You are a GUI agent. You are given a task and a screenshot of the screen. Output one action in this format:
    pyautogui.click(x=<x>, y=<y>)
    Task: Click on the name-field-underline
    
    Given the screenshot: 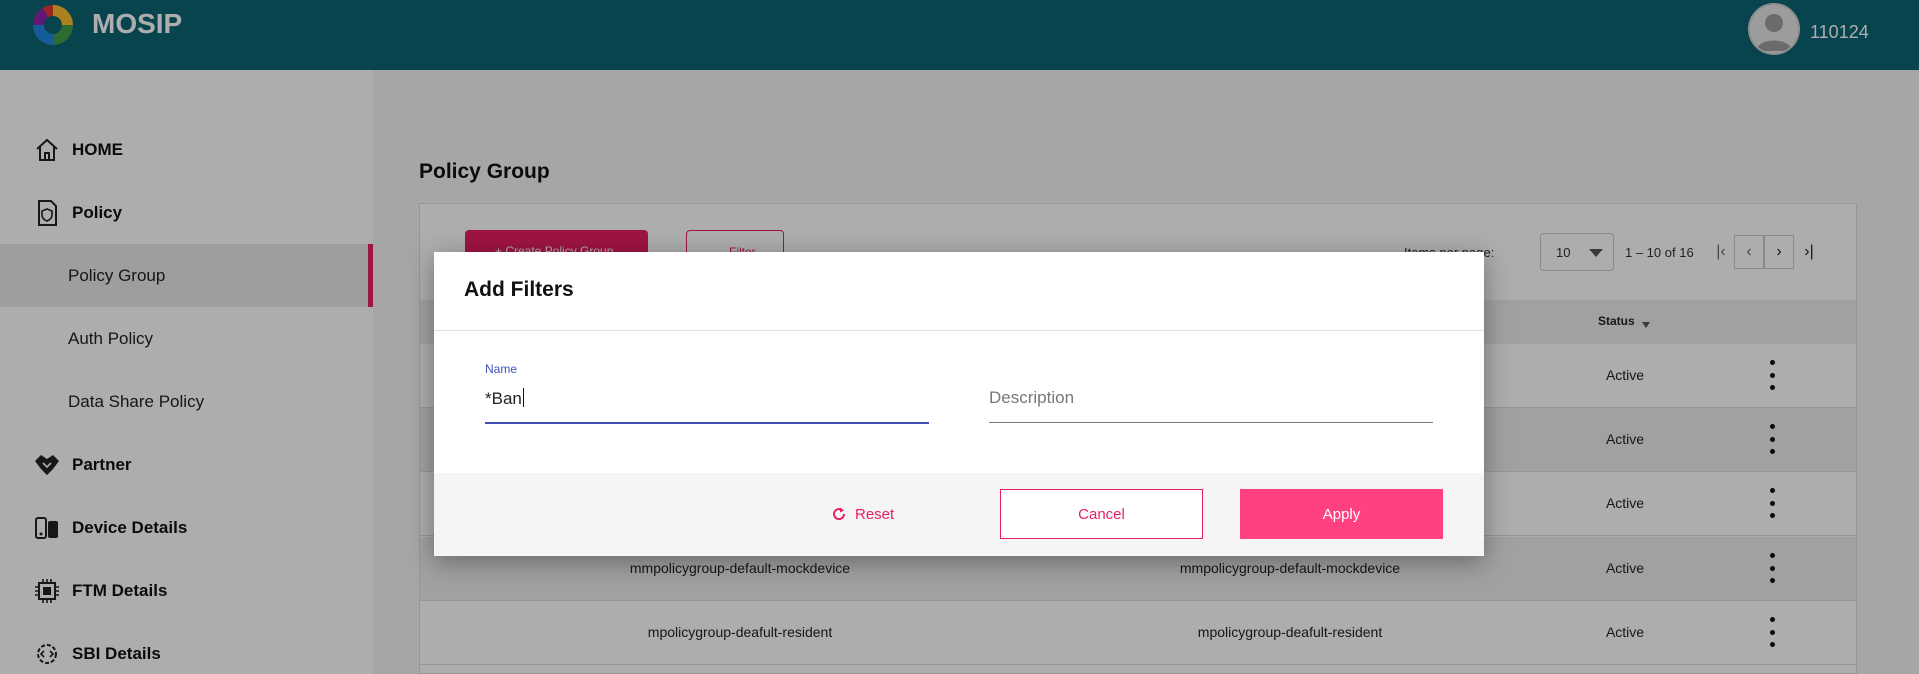 What is the action you would take?
    pyautogui.click(x=707, y=423)
    